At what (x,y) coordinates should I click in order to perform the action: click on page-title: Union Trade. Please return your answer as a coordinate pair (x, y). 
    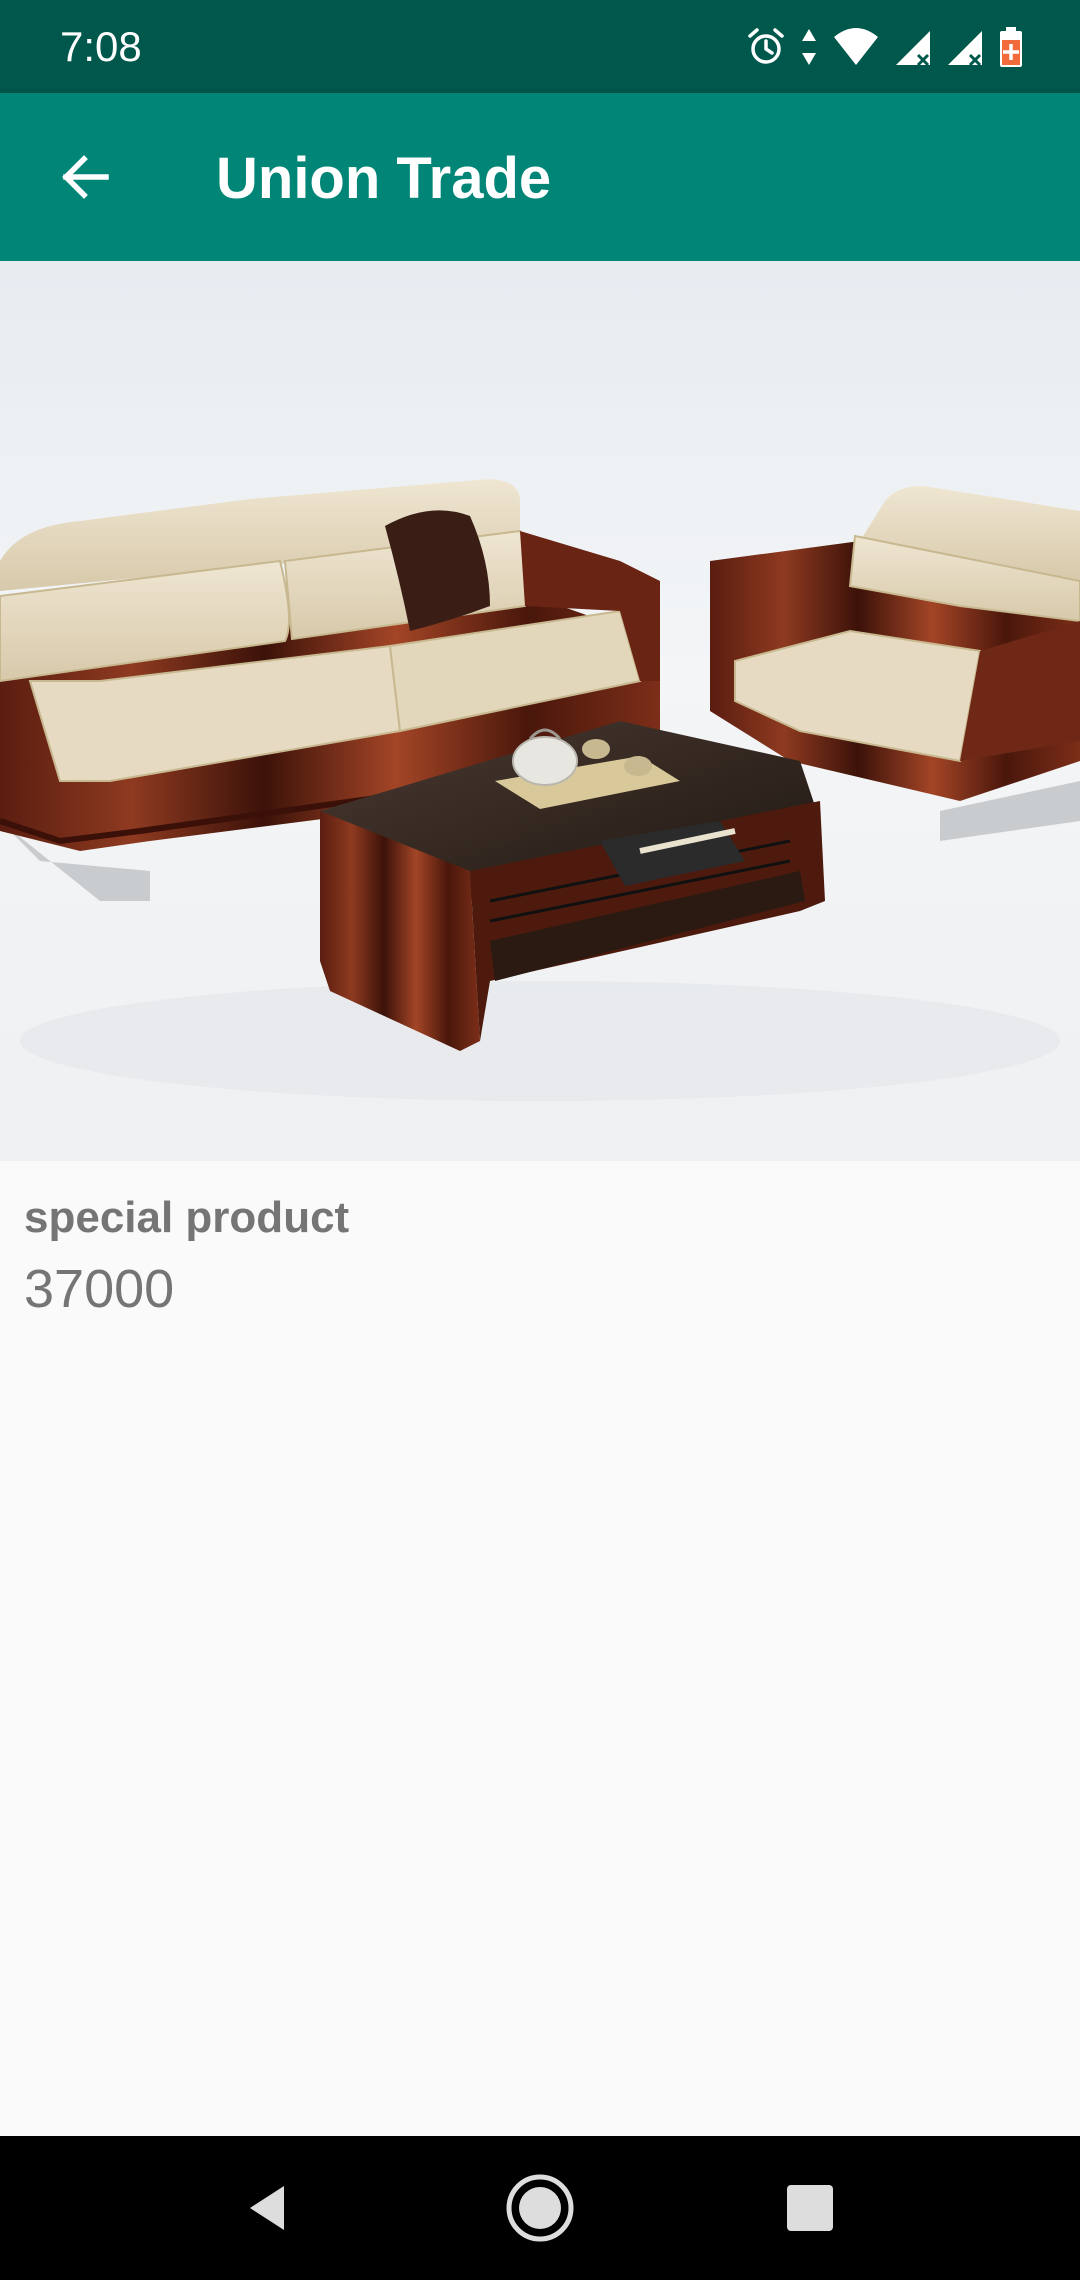
    Looking at the image, I should click on (384, 178).